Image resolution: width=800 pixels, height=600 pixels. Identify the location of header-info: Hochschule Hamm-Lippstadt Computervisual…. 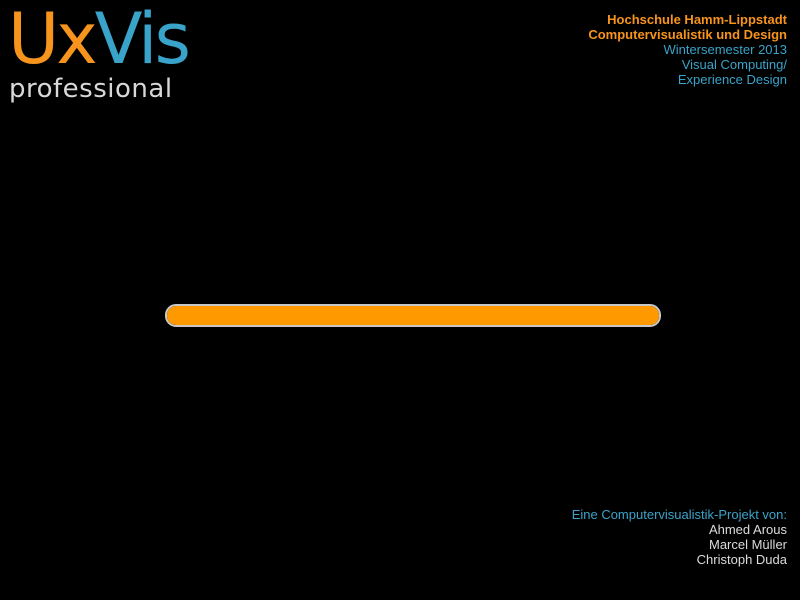
(687, 49).